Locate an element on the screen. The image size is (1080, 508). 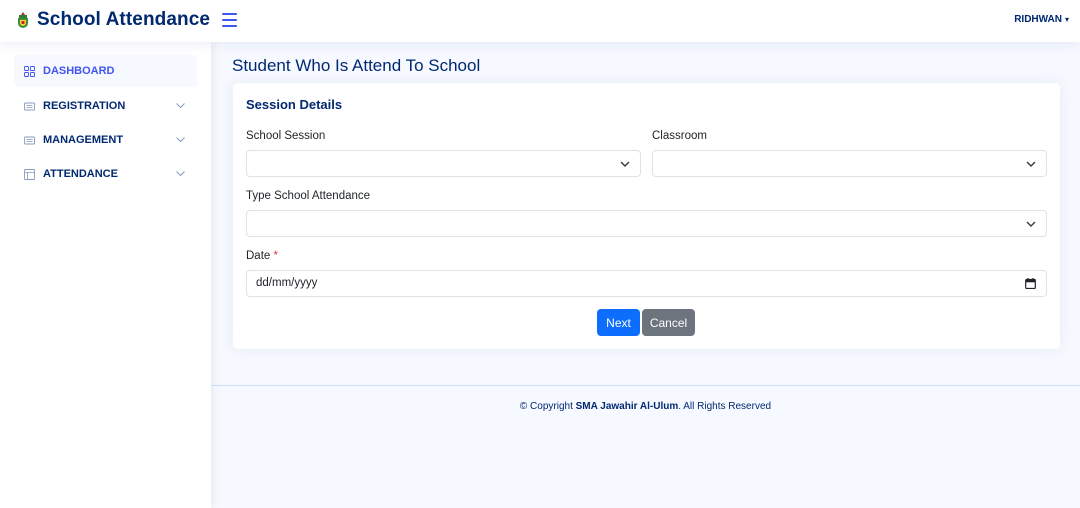
sidebar-item-label: ATTENDANCE is located at coordinates (80, 174).